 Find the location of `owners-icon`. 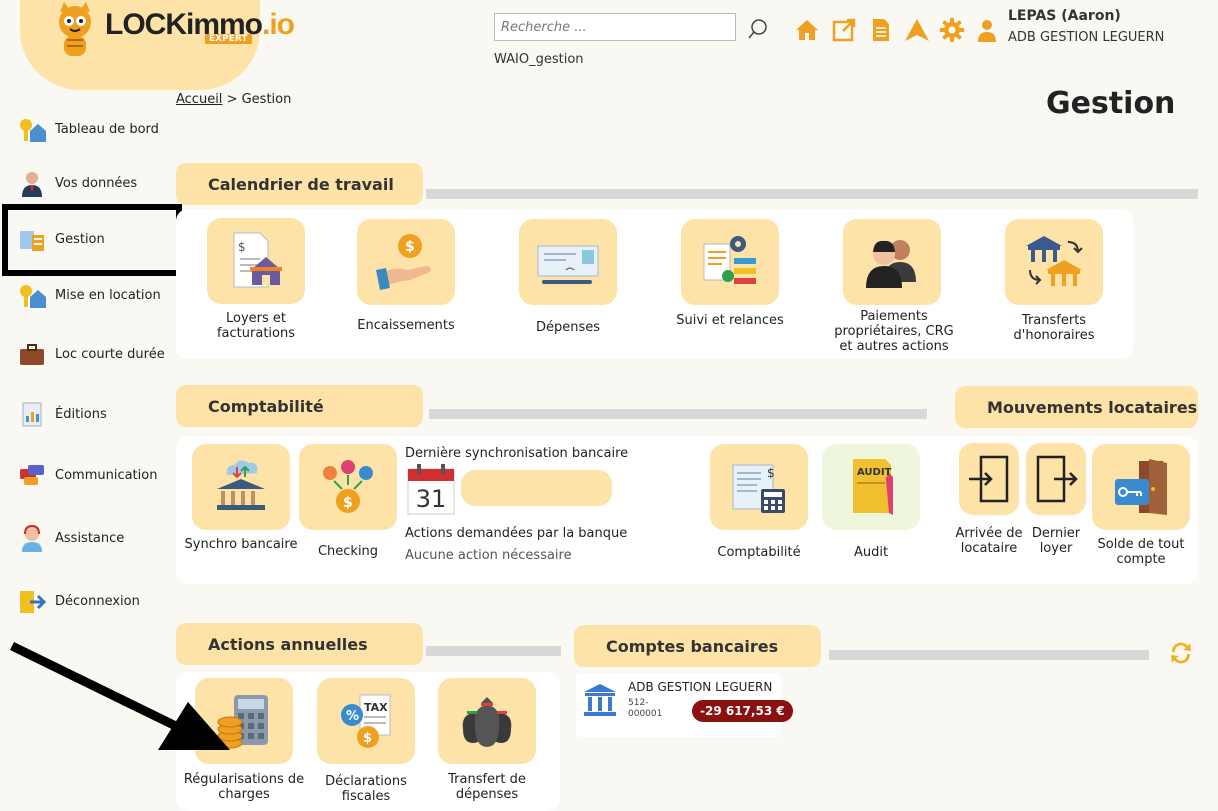

owners-icon is located at coordinates (891, 264).